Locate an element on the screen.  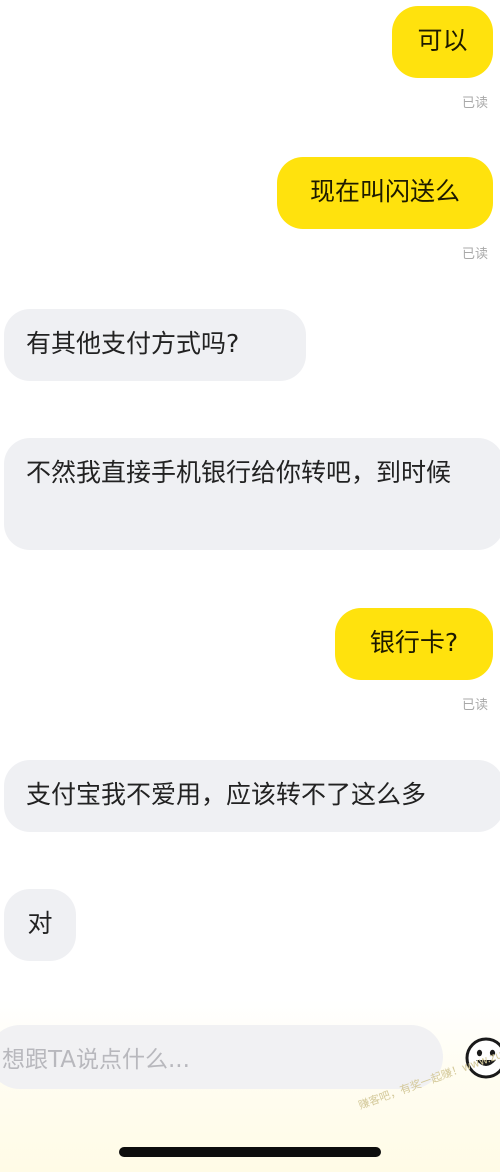
sent-message-bubble: 现在叫闪送么 is located at coordinates (385, 193).